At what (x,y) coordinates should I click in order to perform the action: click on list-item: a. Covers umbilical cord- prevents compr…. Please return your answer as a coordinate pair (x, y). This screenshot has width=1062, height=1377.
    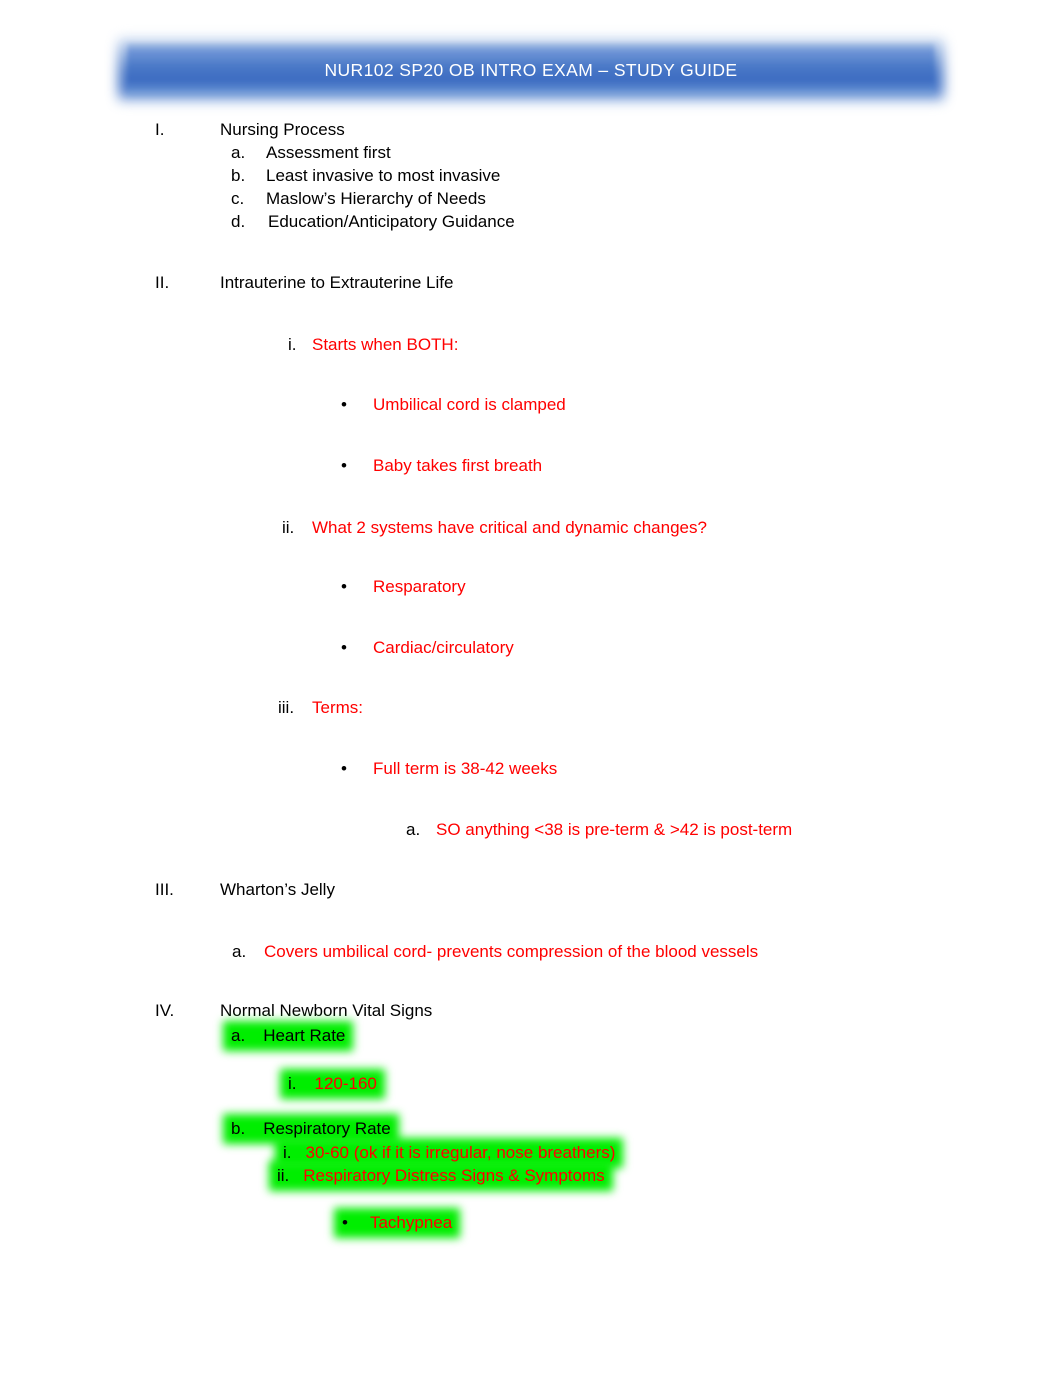
    Looking at the image, I should click on (531, 951).